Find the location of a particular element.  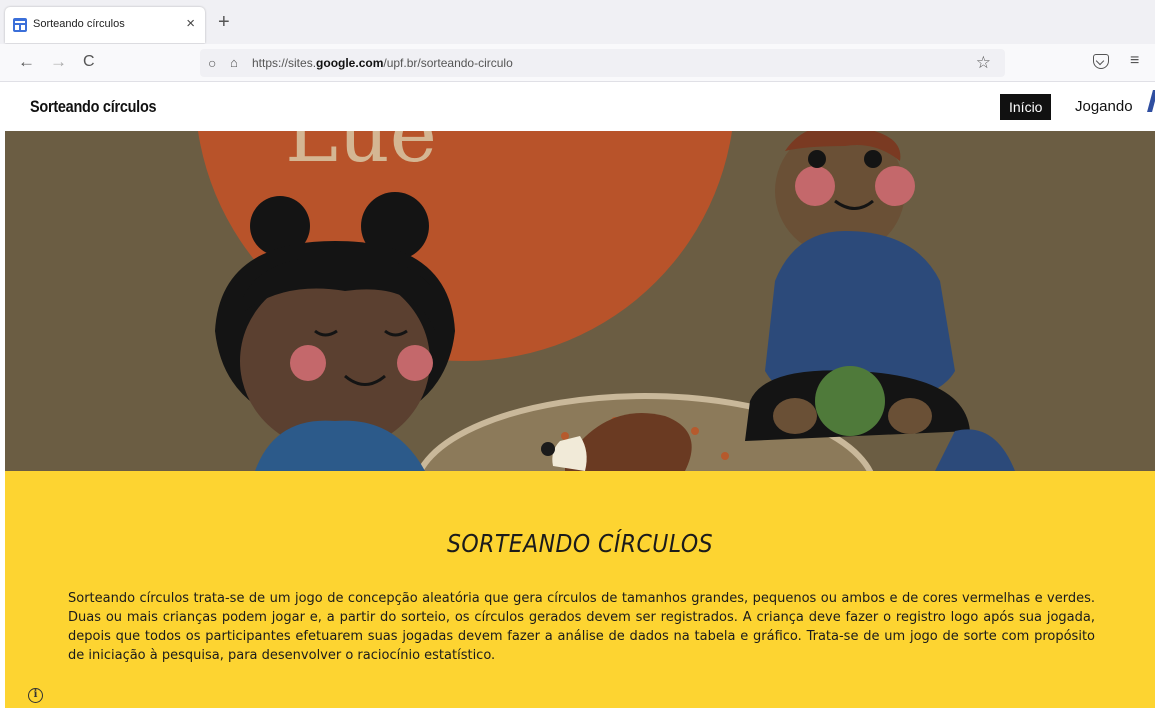

site-header: Sorteando círculos Início Jogando is located at coordinates (577, 106).